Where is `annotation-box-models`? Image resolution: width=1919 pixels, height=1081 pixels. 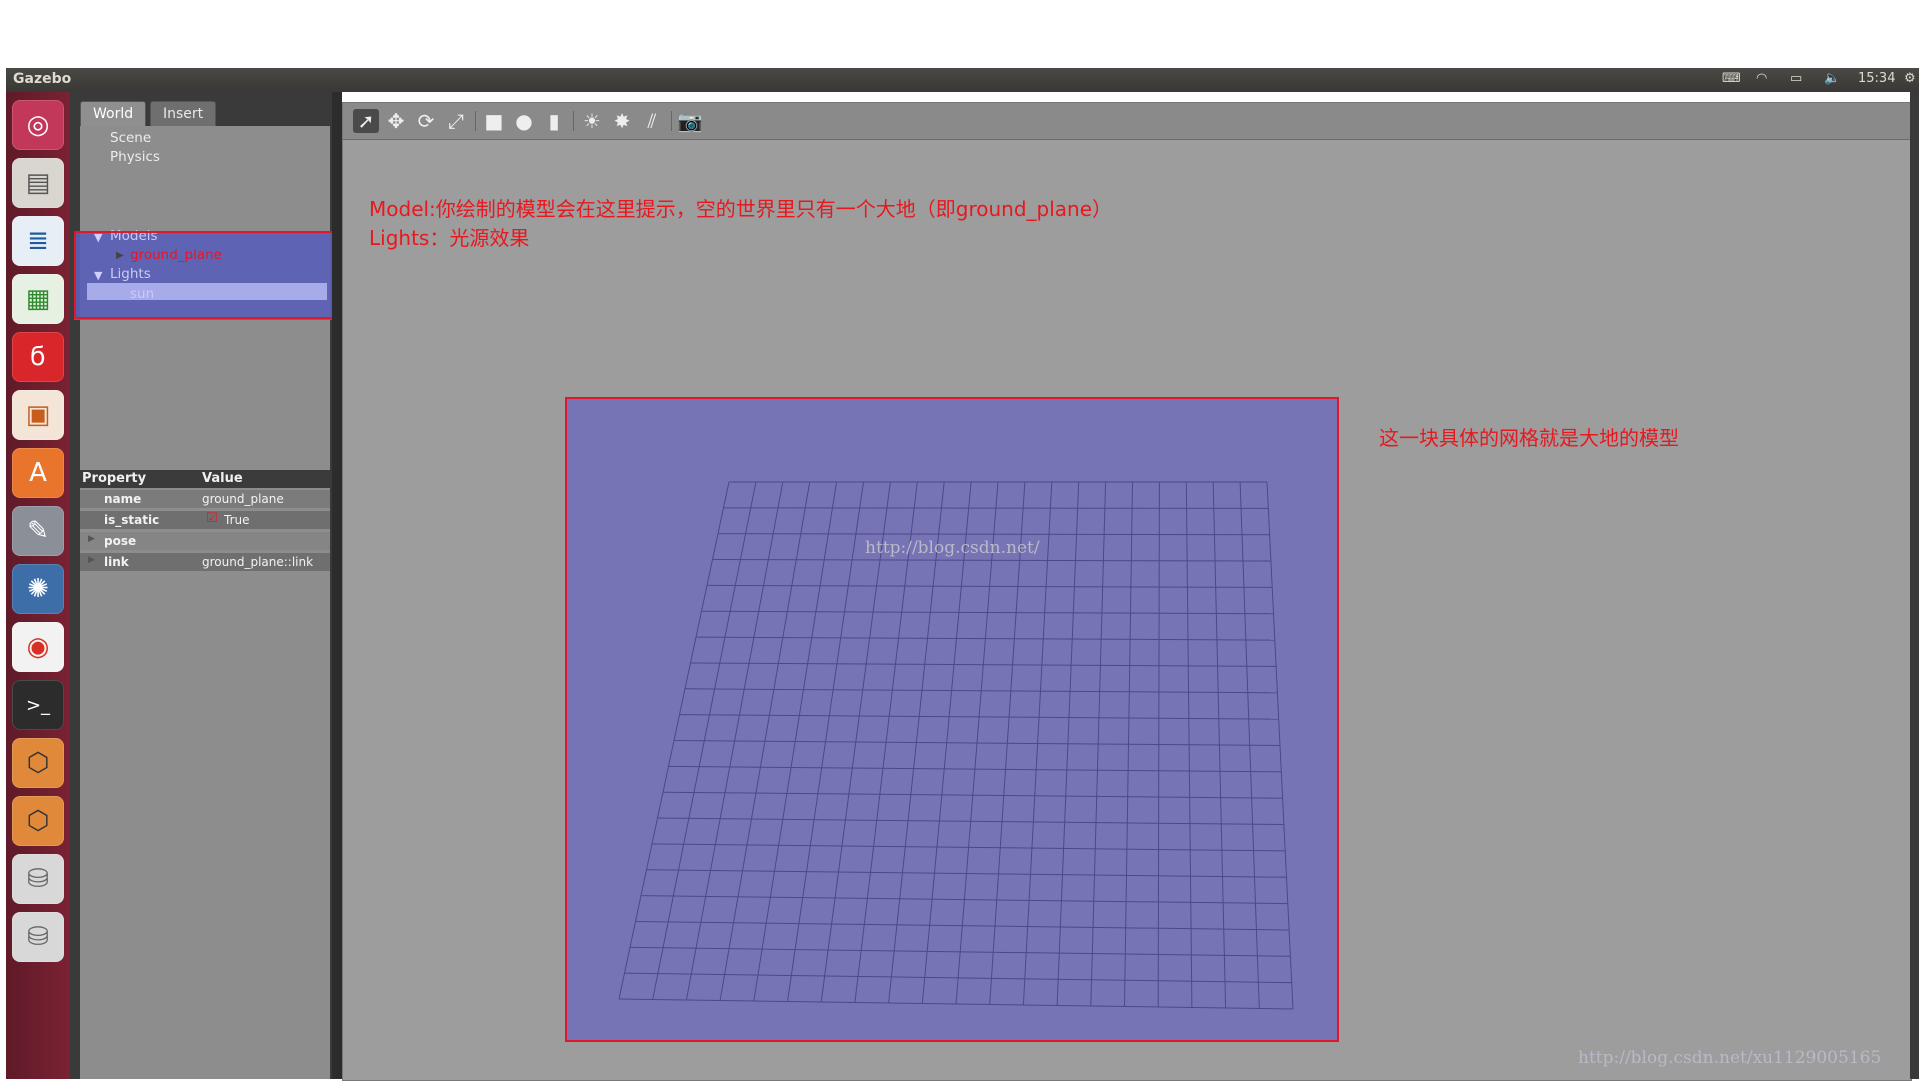
annotation-box-models is located at coordinates (205, 275).